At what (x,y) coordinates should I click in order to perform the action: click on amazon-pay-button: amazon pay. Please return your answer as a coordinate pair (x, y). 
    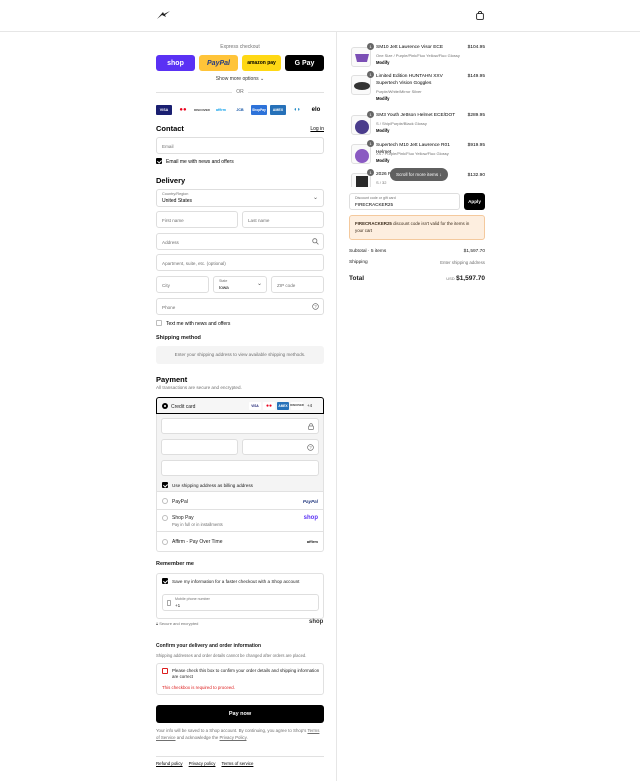
    Looking at the image, I should click on (261, 63).